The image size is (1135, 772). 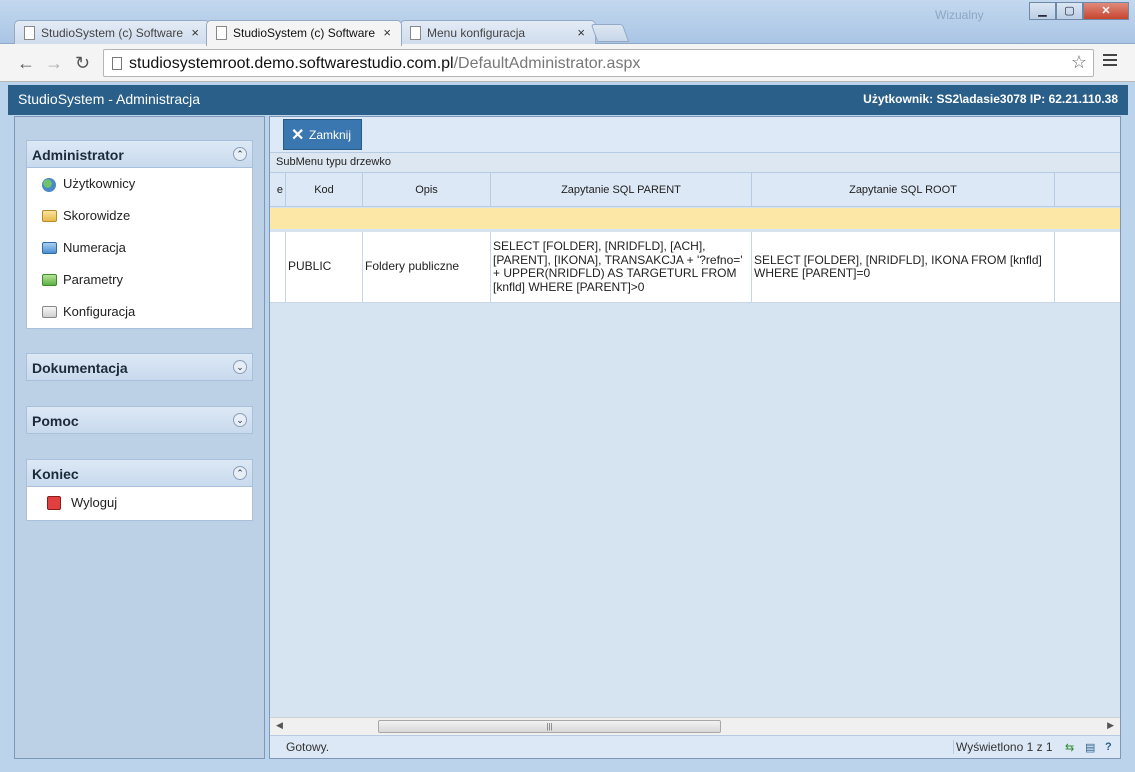 What do you see at coordinates (476, 33) in the screenshot?
I see `tab-title: Menu konfiguracja` at bounding box center [476, 33].